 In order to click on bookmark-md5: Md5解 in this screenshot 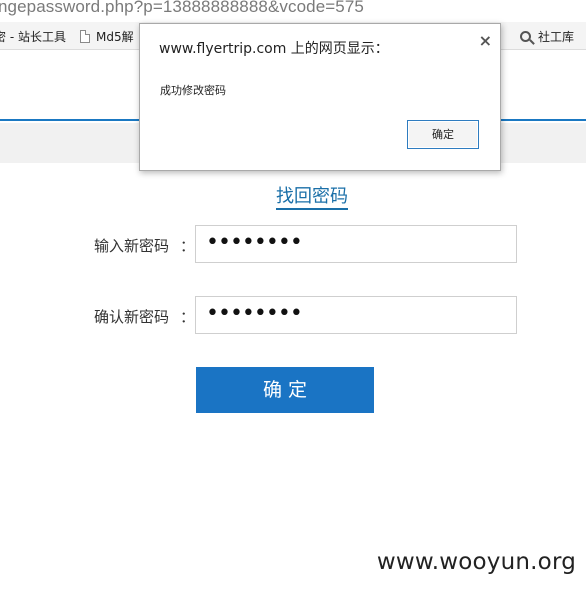, I will do `click(107, 36)`.